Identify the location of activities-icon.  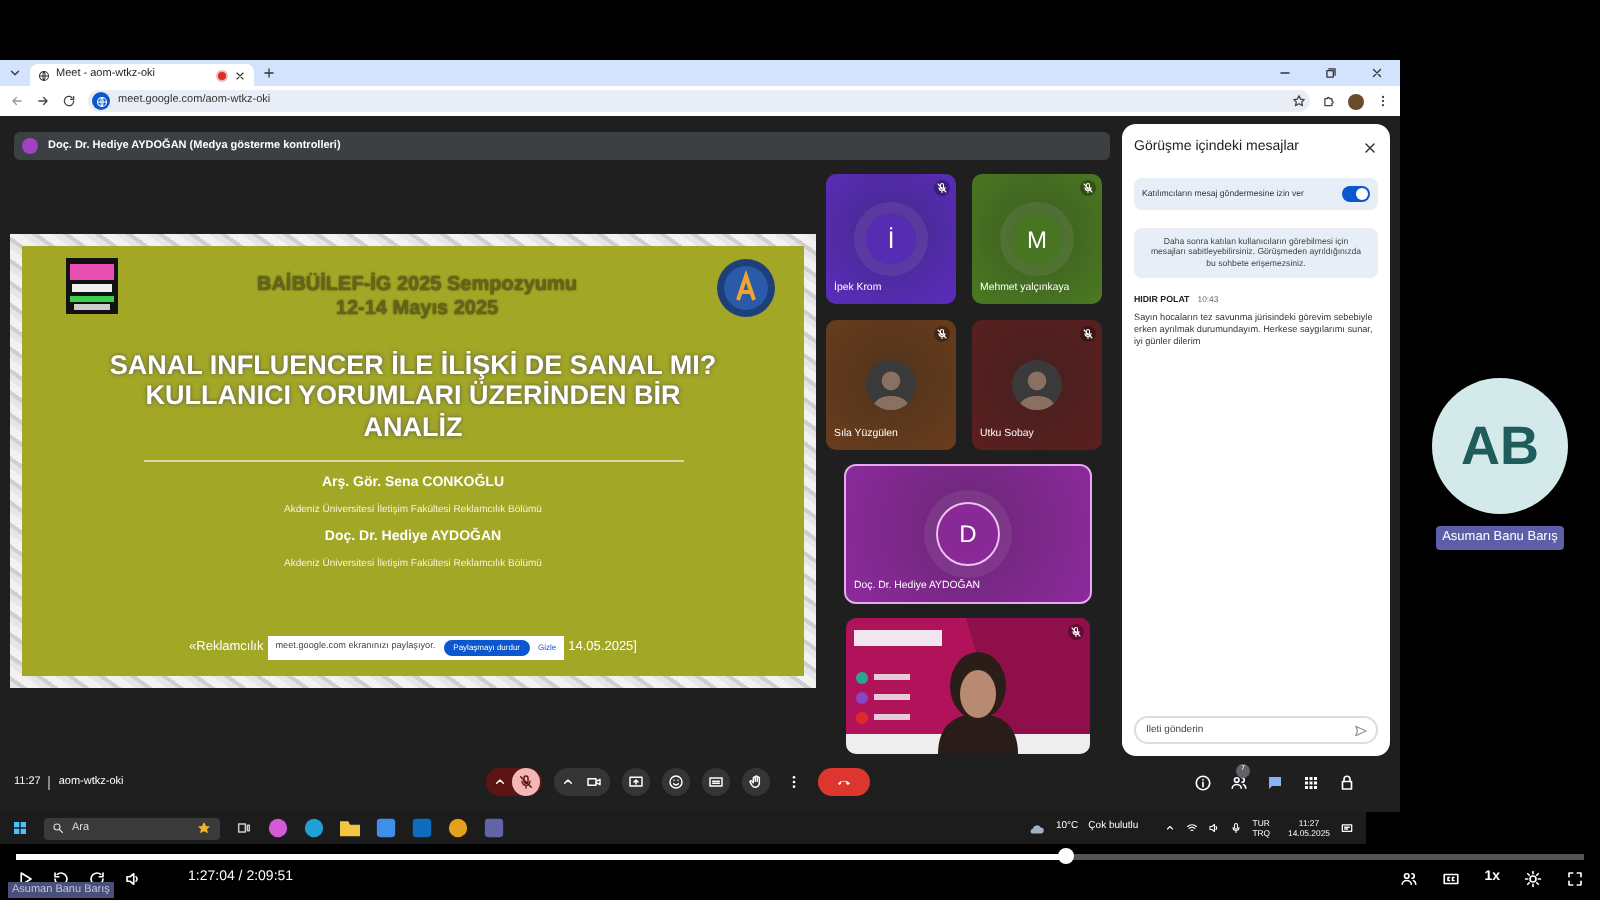
(1311, 782).